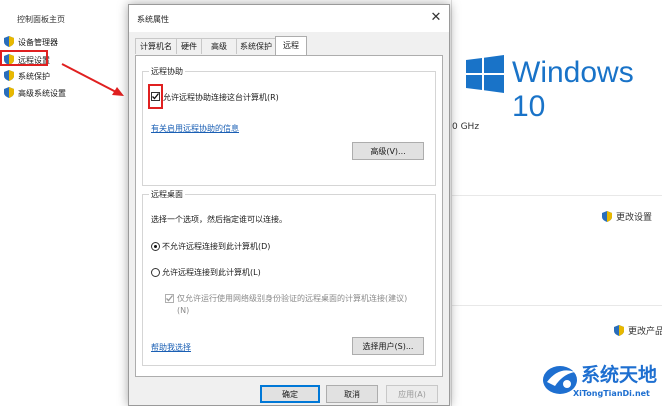  Describe the element at coordinates (155, 272) in the screenshot. I see `allow-remote-radio` at that location.